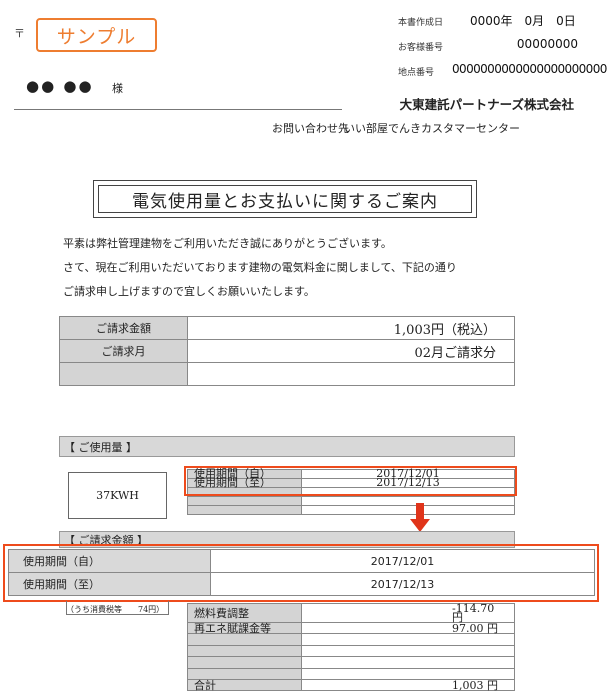 This screenshot has height=699, width=609. What do you see at coordinates (301, 573) in the screenshot?
I see `zoom-highlight-box` at bounding box center [301, 573].